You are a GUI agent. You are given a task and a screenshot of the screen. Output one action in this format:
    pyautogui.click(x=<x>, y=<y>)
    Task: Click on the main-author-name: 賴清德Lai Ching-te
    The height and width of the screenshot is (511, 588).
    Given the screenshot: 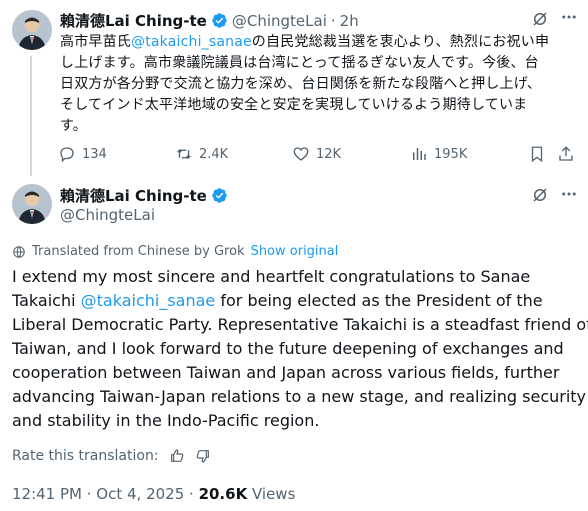 What is the action you would take?
    pyautogui.click(x=133, y=195)
    